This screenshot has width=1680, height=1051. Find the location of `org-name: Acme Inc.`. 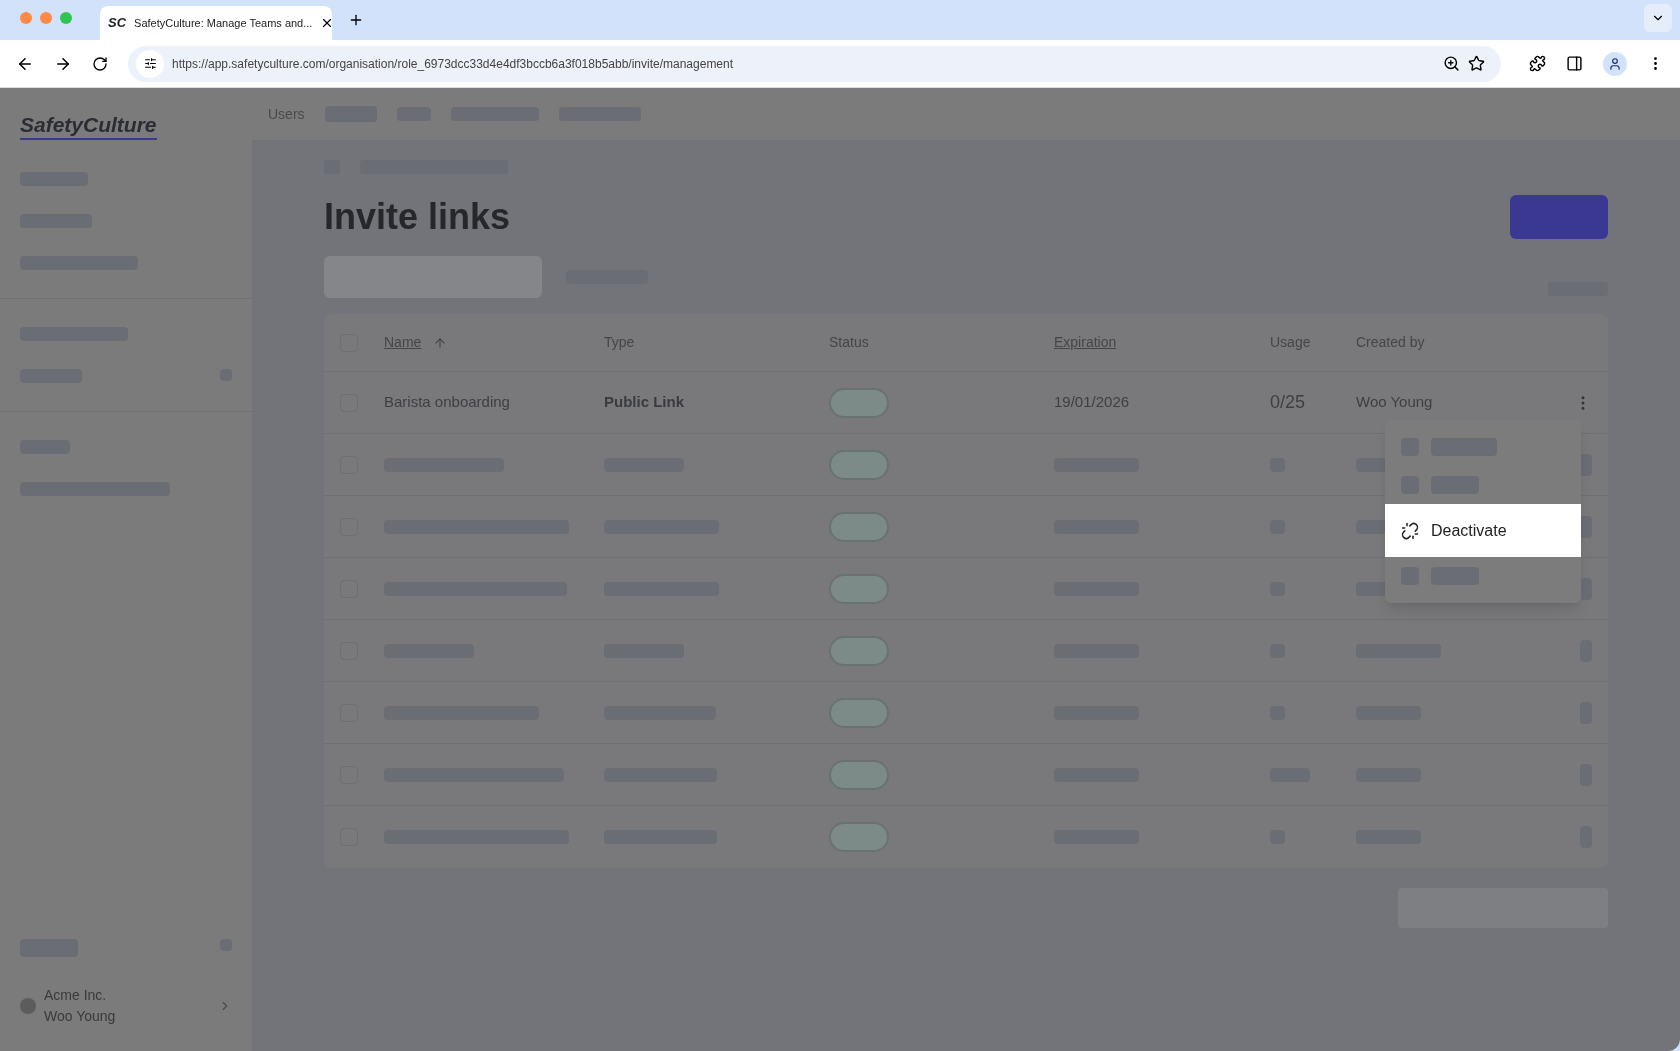

org-name: Acme Inc. is located at coordinates (76, 995).